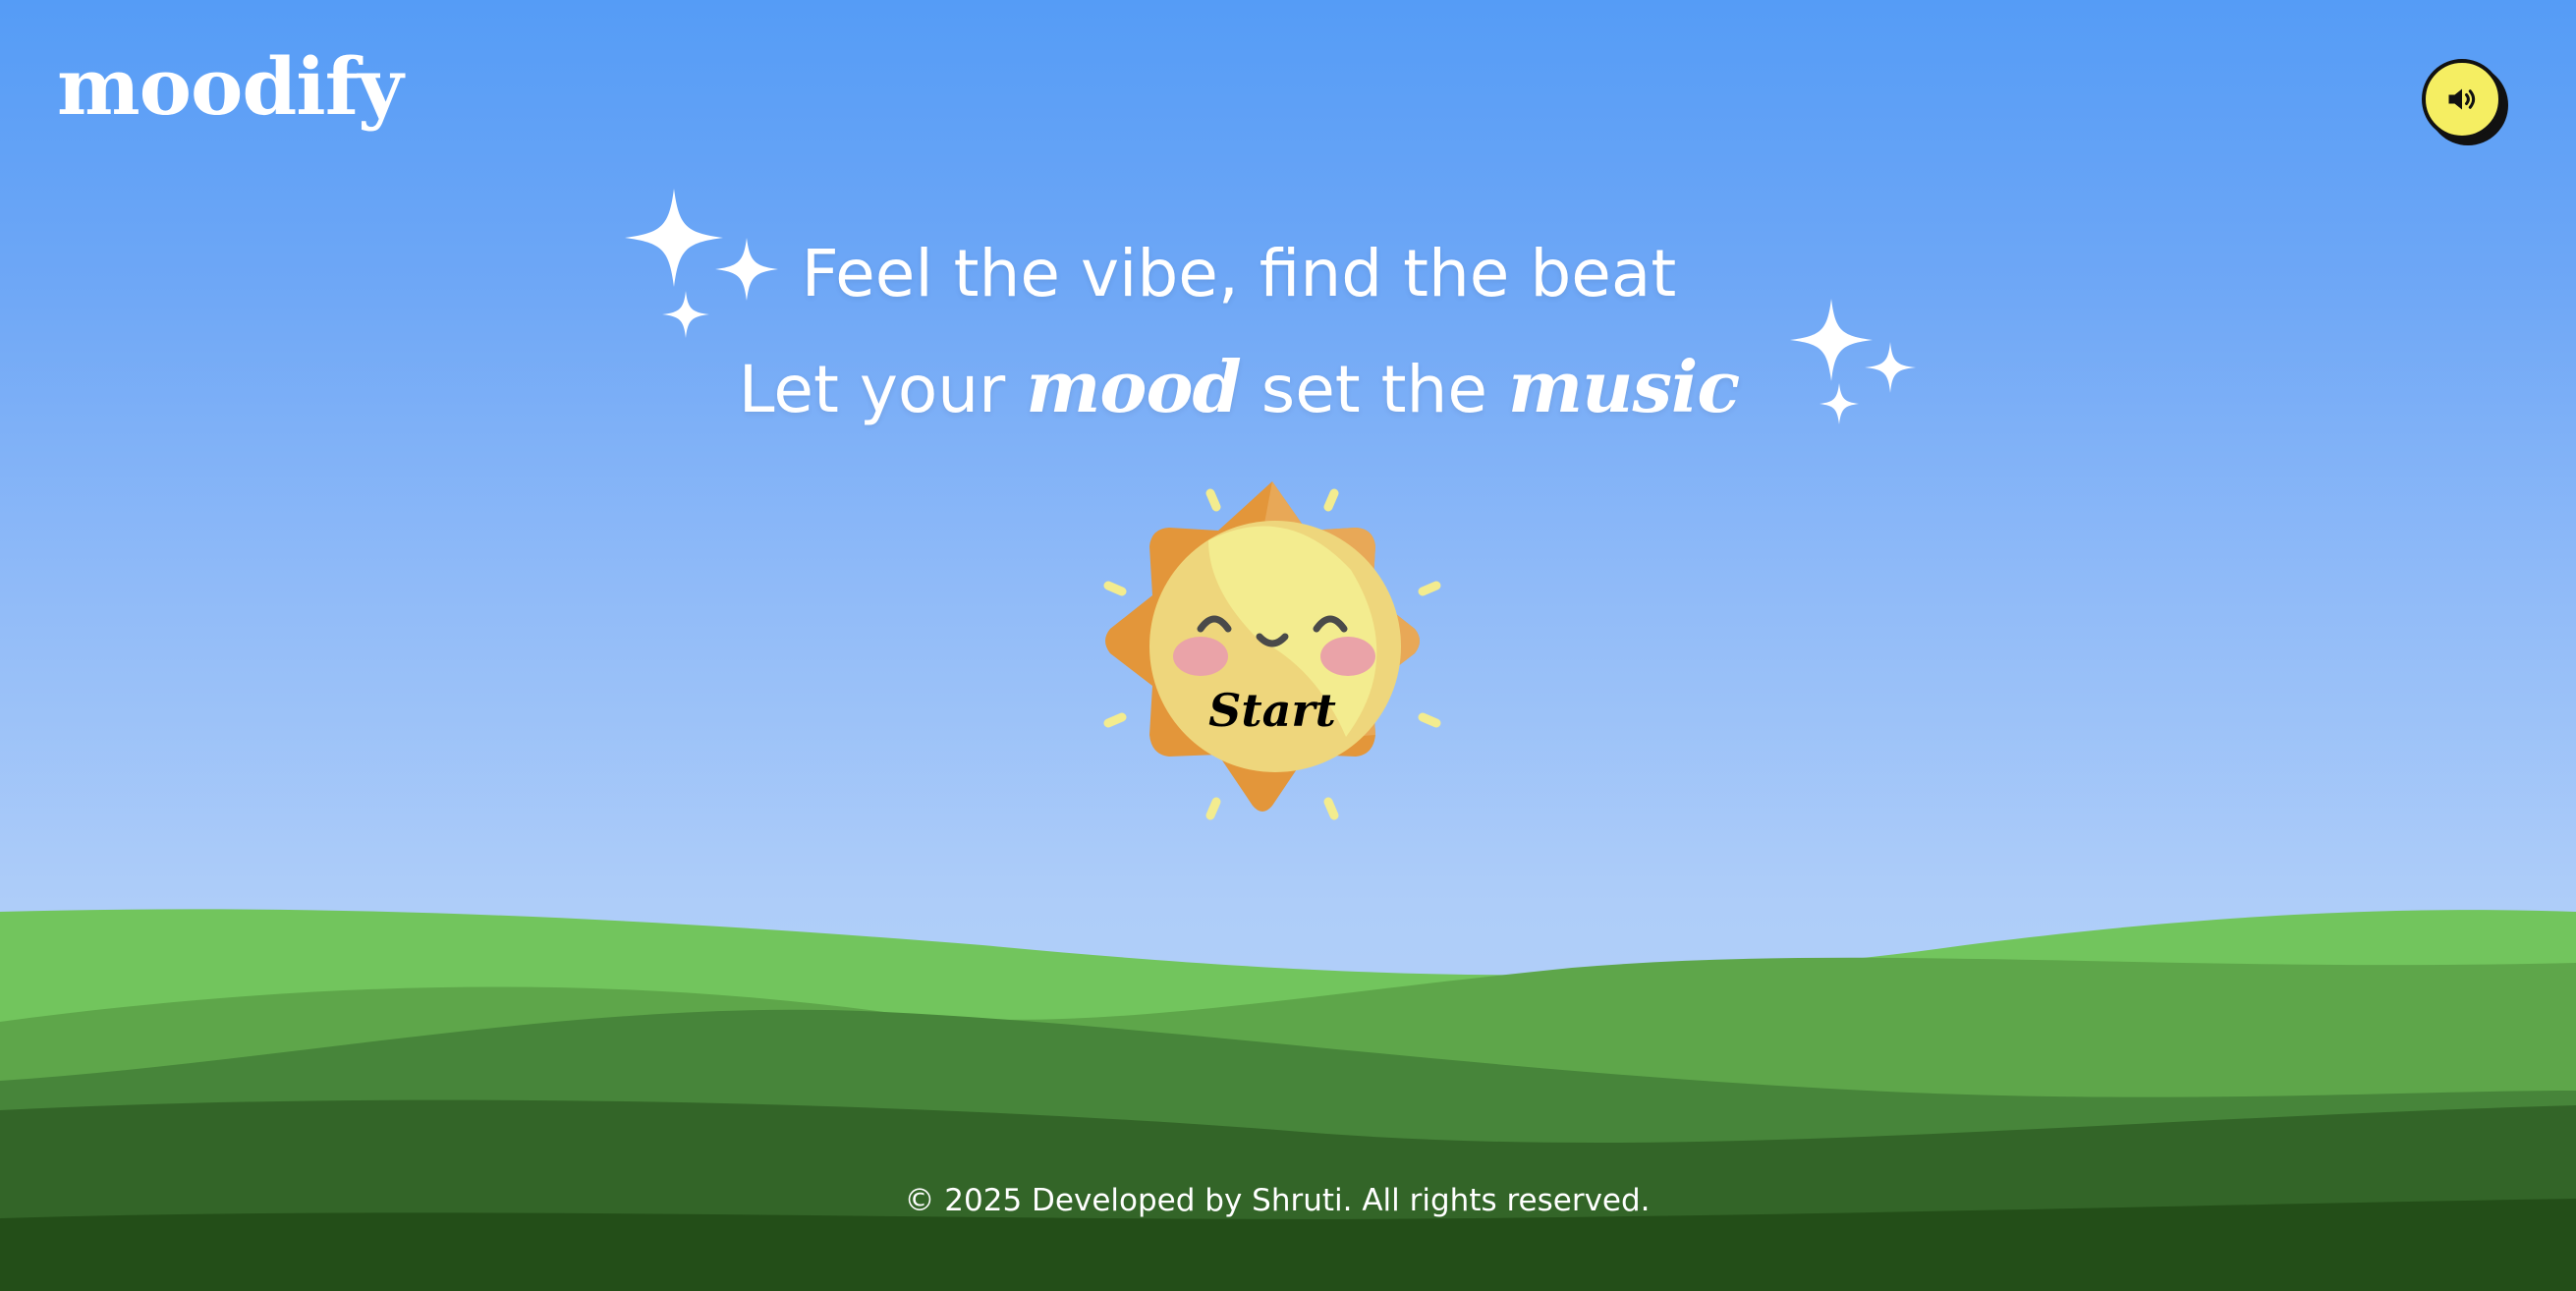 This screenshot has height=1291, width=2576. Describe the element at coordinates (1134, 386) in the screenshot. I see `hero-mood-word: mood` at that location.